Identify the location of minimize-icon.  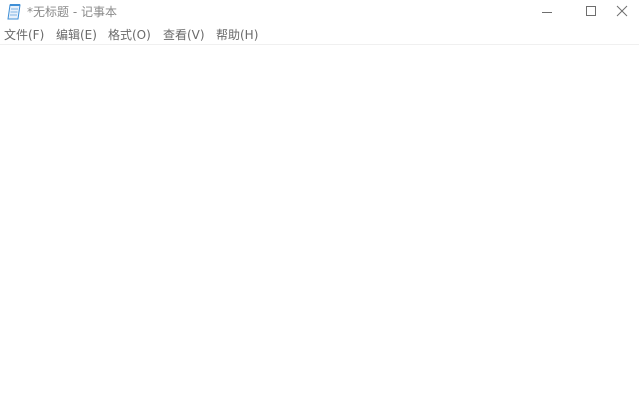
(547, 12).